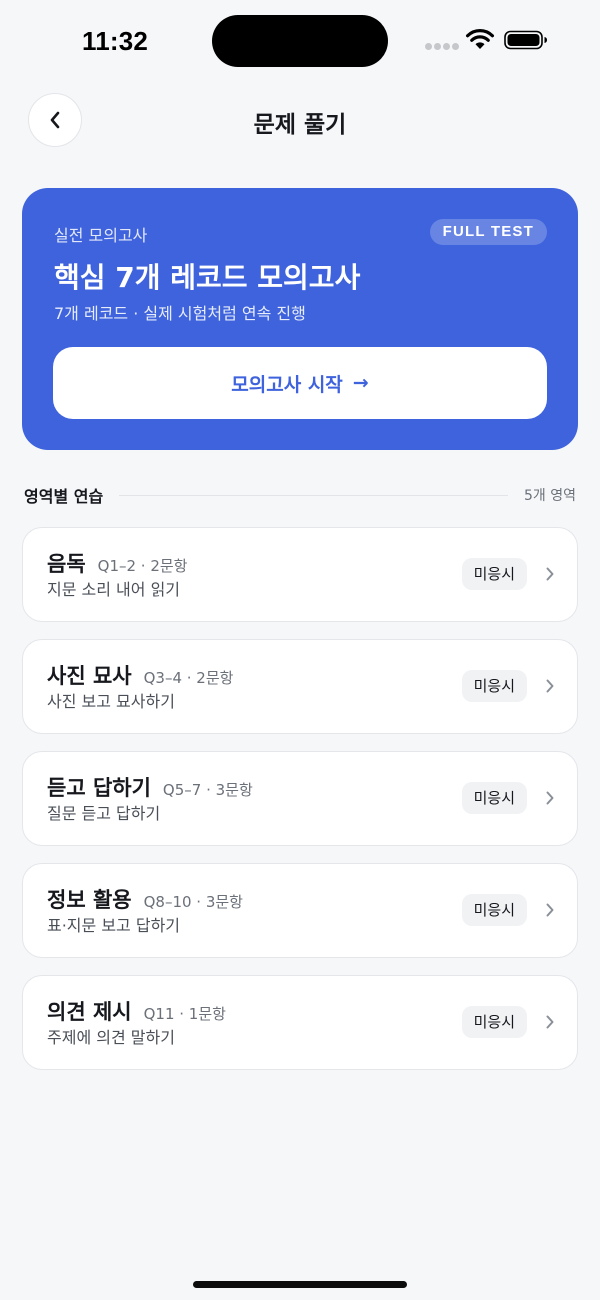  Describe the element at coordinates (287, 384) in the screenshot. I see `start-button-label: 모의고사 시작` at that location.